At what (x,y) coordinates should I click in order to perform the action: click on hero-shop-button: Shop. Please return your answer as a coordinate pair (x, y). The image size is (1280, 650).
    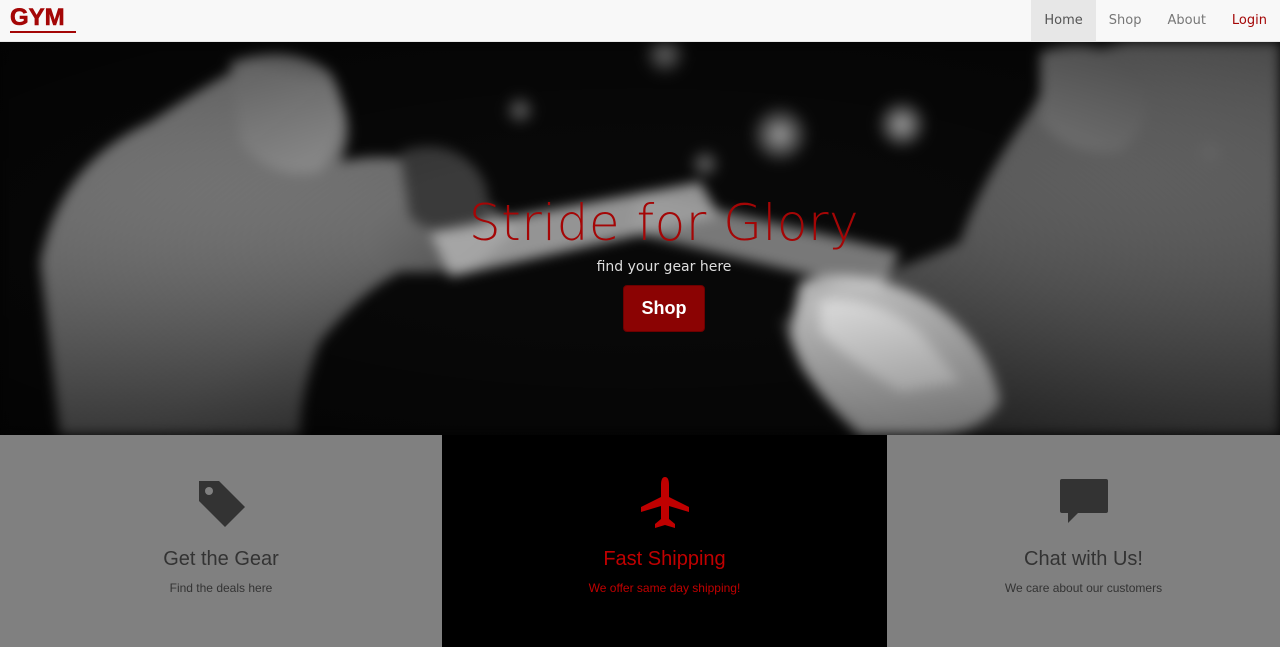
    Looking at the image, I should click on (664, 308).